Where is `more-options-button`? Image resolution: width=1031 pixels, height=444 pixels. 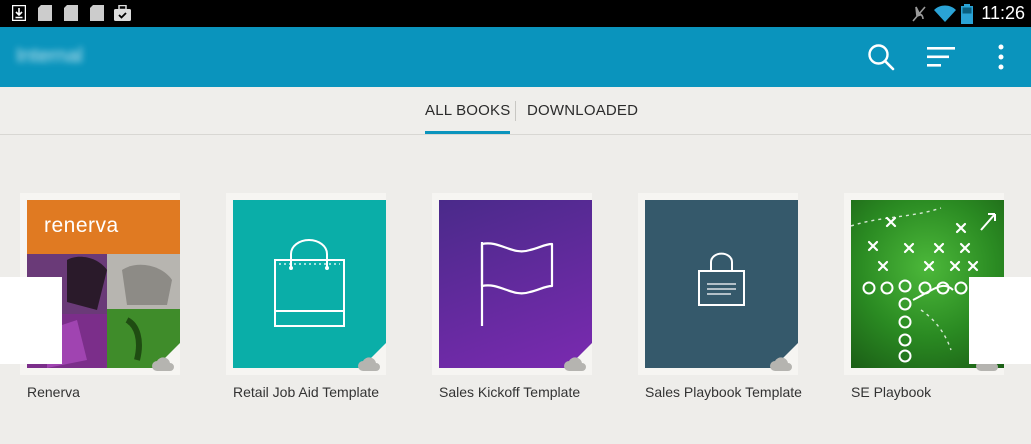
more-options-button is located at coordinates (1001, 57).